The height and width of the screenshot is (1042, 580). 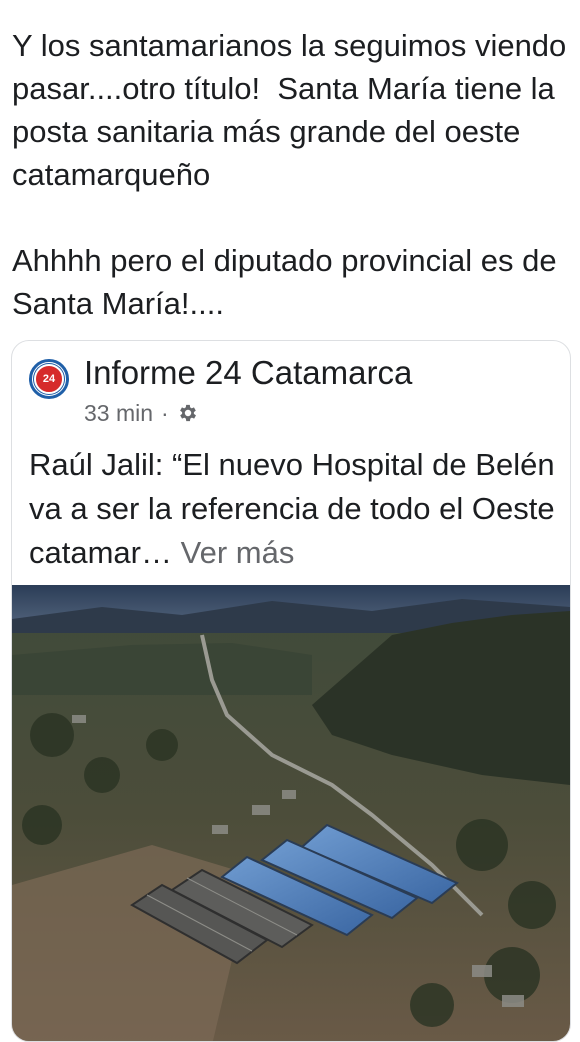 I want to click on post-time: 33 min, so click(x=118, y=413).